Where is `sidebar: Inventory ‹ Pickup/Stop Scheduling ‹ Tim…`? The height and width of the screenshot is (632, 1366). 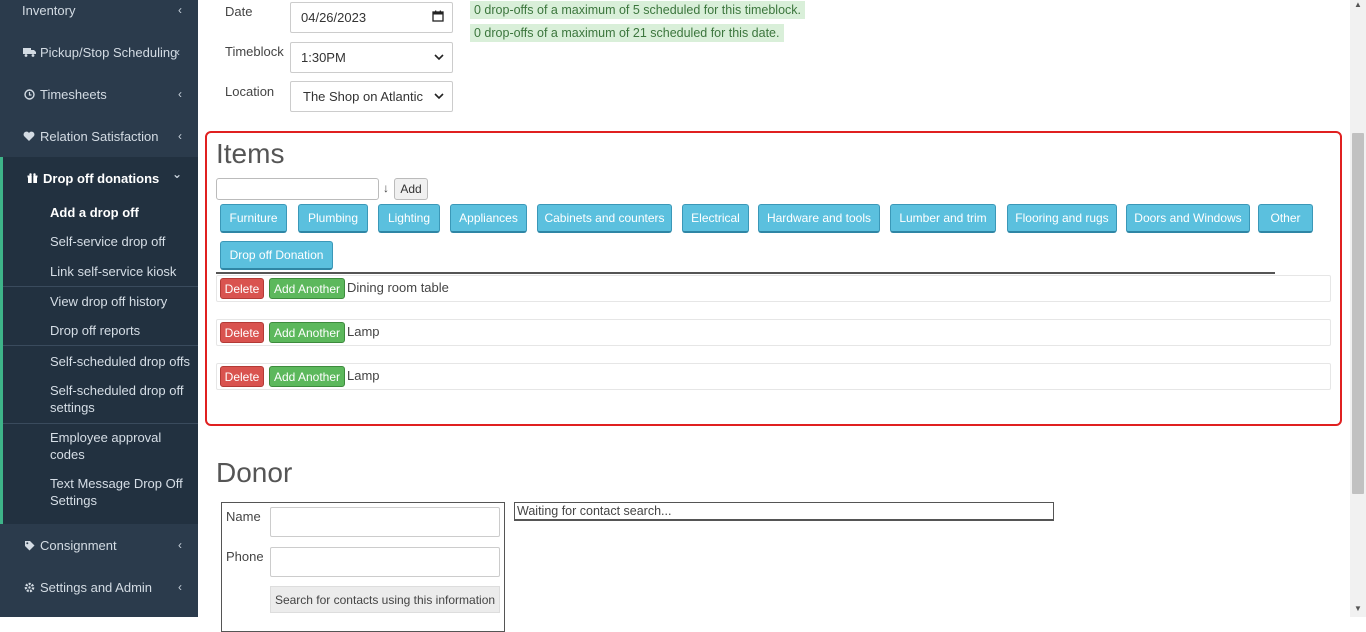 sidebar: Inventory ‹ Pickup/Stop Scheduling ‹ Tim… is located at coordinates (99, 308).